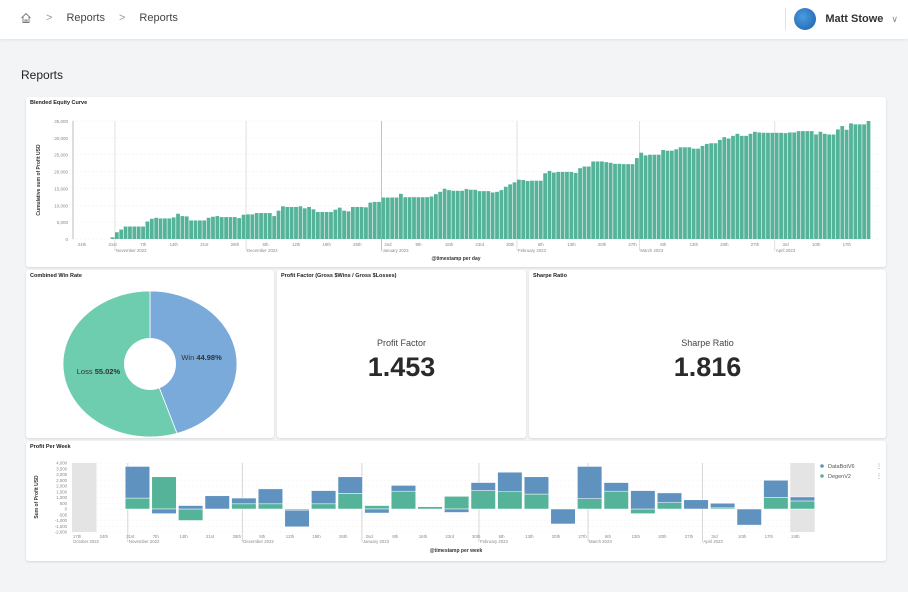  What do you see at coordinates (77, 536) in the screenshot?
I see `x-tick-label: 17th` at bounding box center [77, 536].